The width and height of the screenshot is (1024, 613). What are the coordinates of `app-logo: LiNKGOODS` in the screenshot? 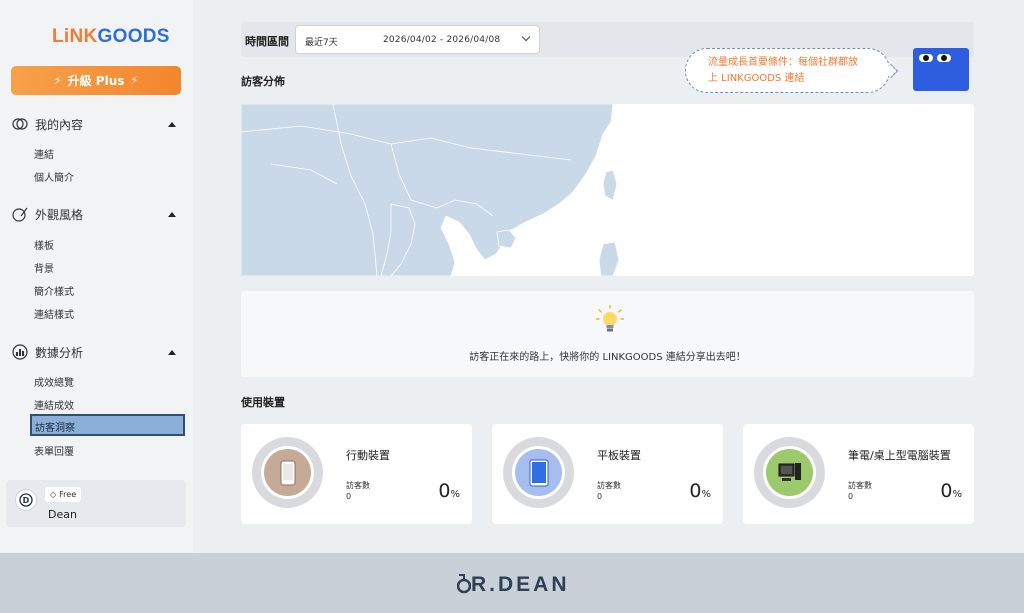 It's located at (111, 37).